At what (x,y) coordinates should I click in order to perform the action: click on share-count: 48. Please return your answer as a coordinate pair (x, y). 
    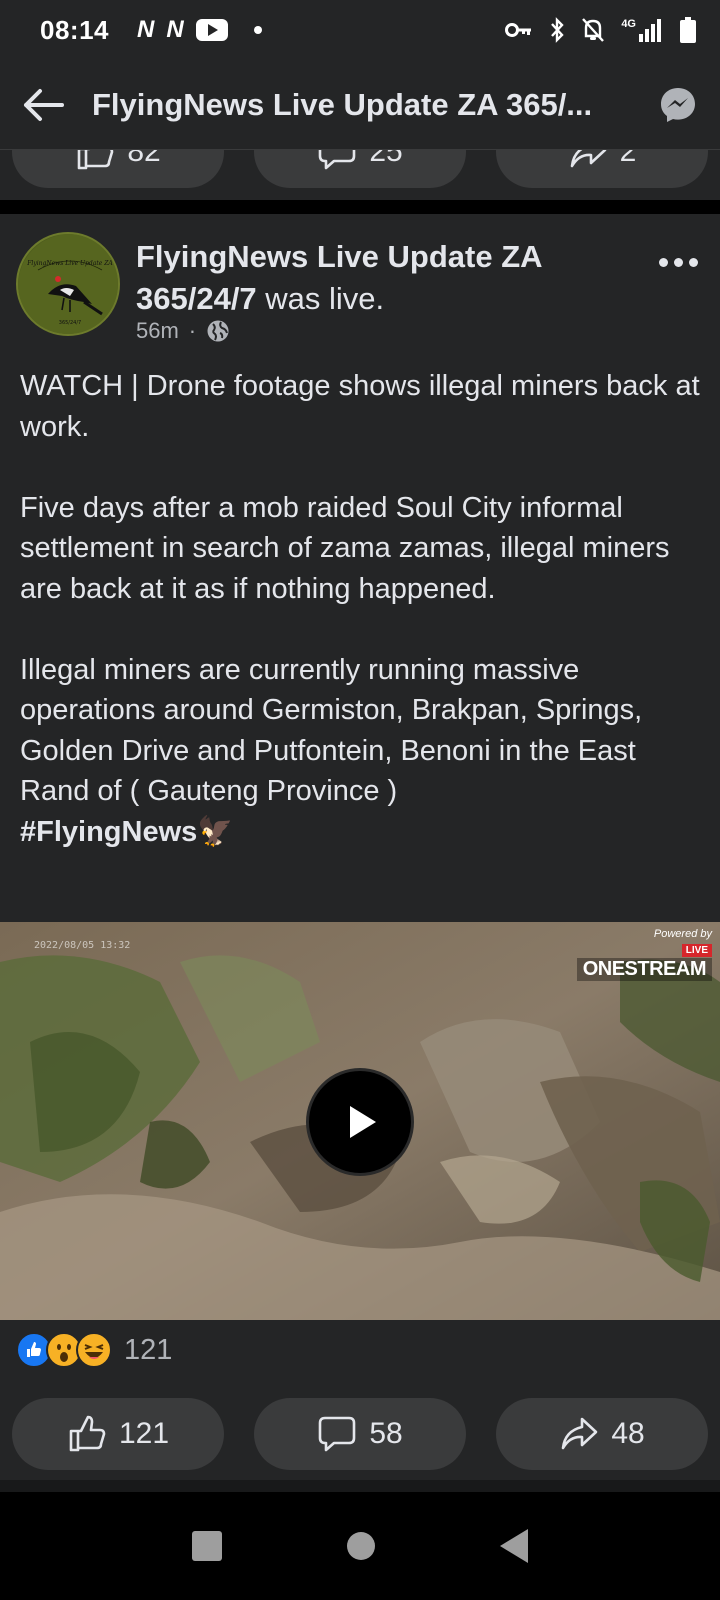
    Looking at the image, I should click on (628, 1433).